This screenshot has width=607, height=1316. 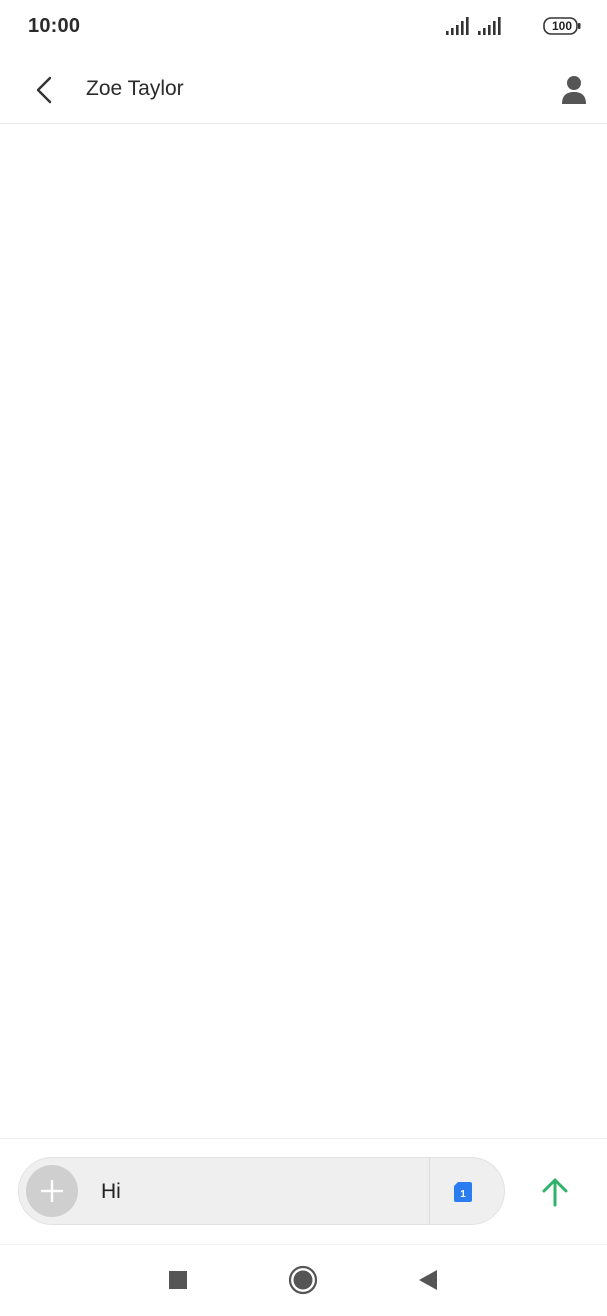 I want to click on send-button, so click(x=555, y=1192).